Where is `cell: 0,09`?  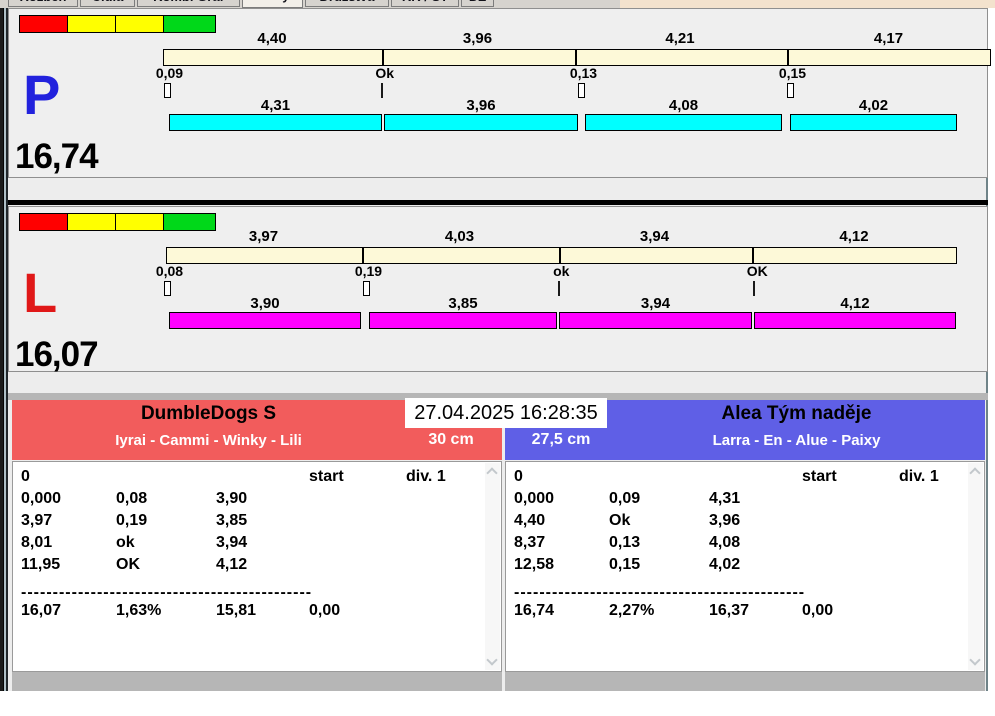 cell: 0,09 is located at coordinates (625, 498).